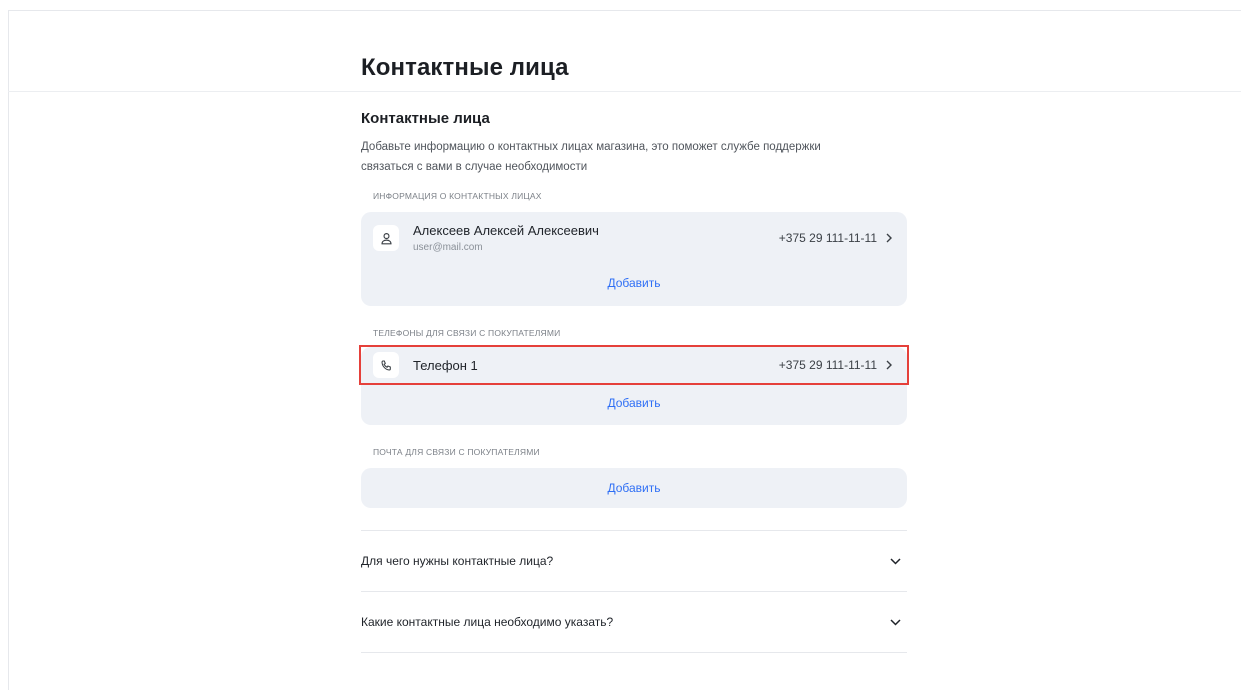  What do you see at coordinates (445, 365) in the screenshot?
I see `phone-name: Телефон 1` at bounding box center [445, 365].